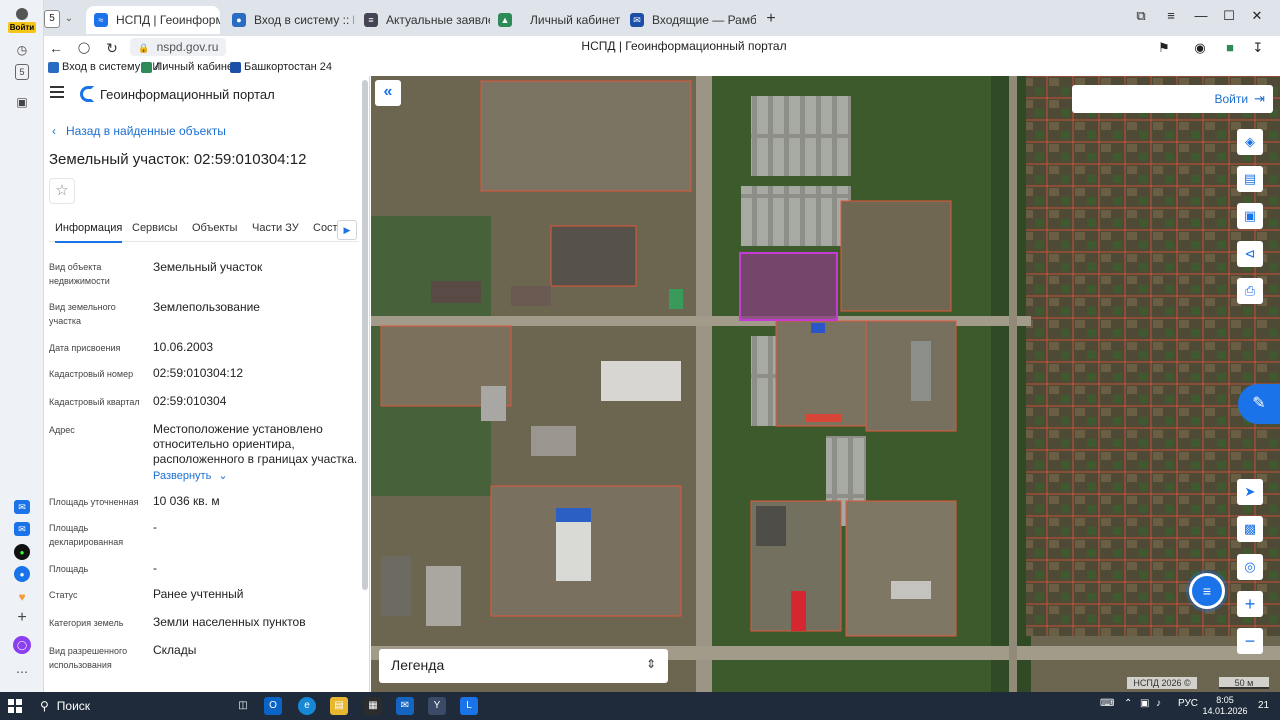  Describe the element at coordinates (281, 67) in the screenshot. I see `bookmark-item: Башкортостан 24` at that location.